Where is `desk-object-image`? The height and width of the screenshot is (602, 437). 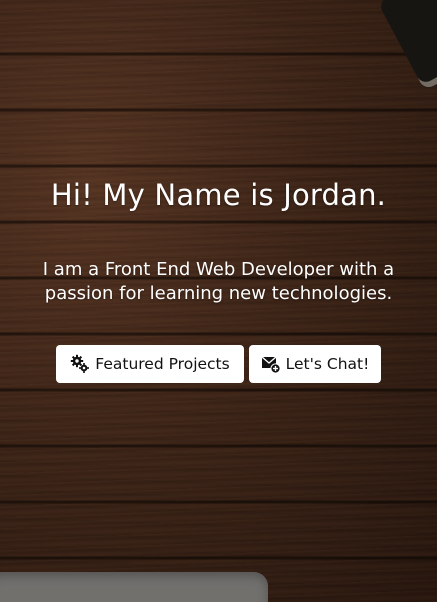 desk-object-image is located at coordinates (407, 45).